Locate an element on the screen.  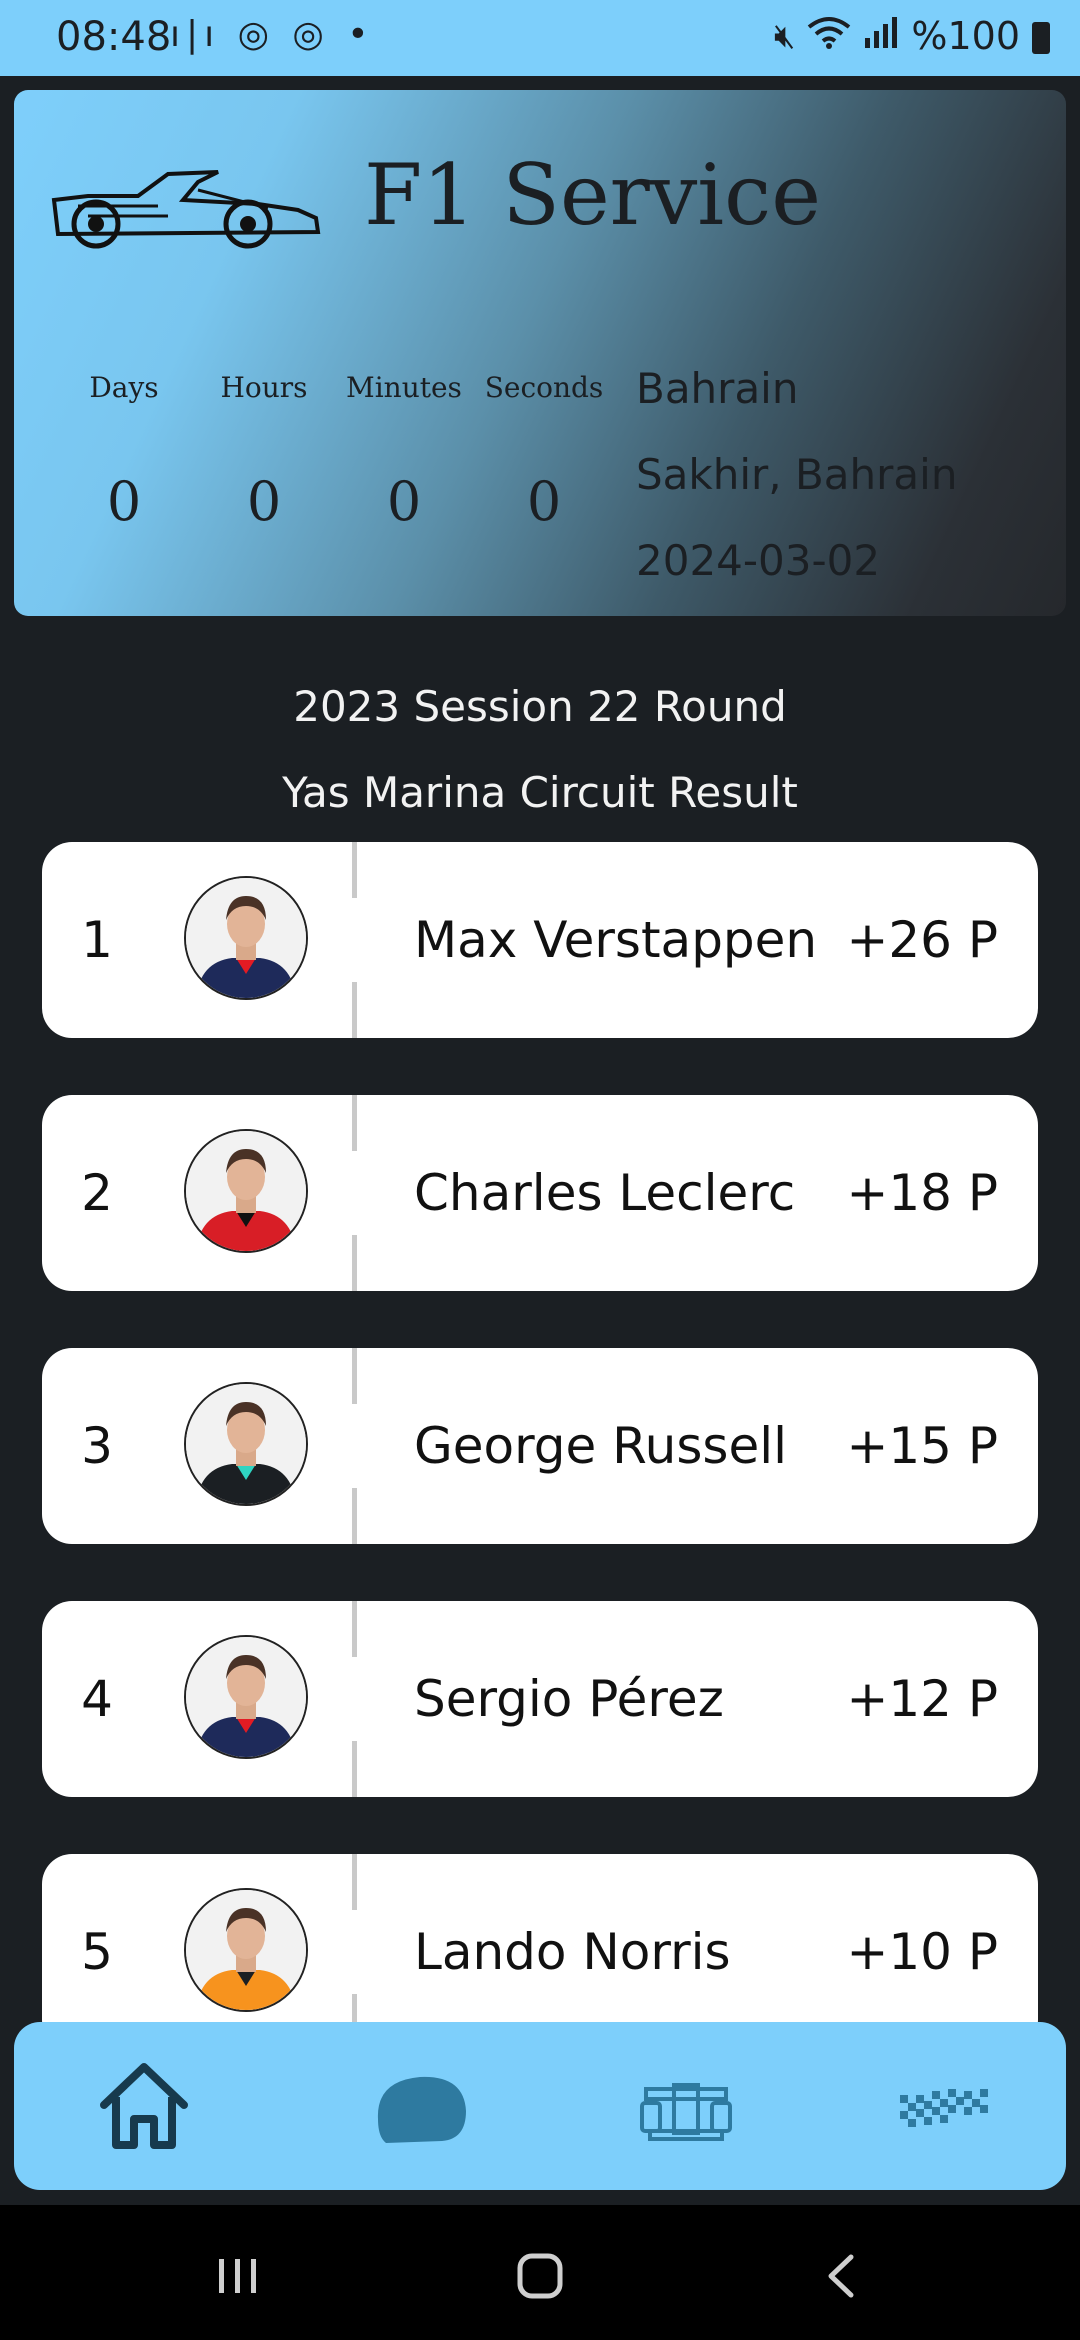
countdown-label: Days is located at coordinates (124, 387).